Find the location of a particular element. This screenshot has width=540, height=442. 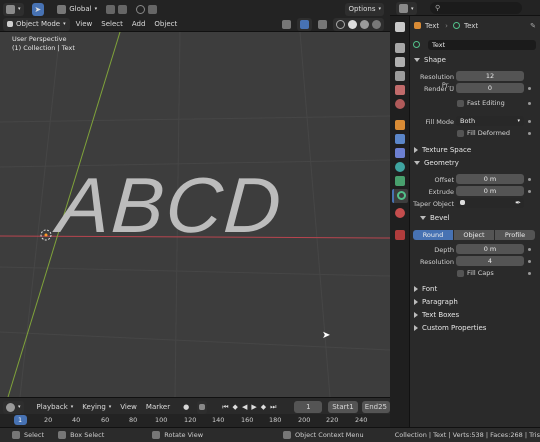

texture-tab-icon is located at coordinates (400, 235).